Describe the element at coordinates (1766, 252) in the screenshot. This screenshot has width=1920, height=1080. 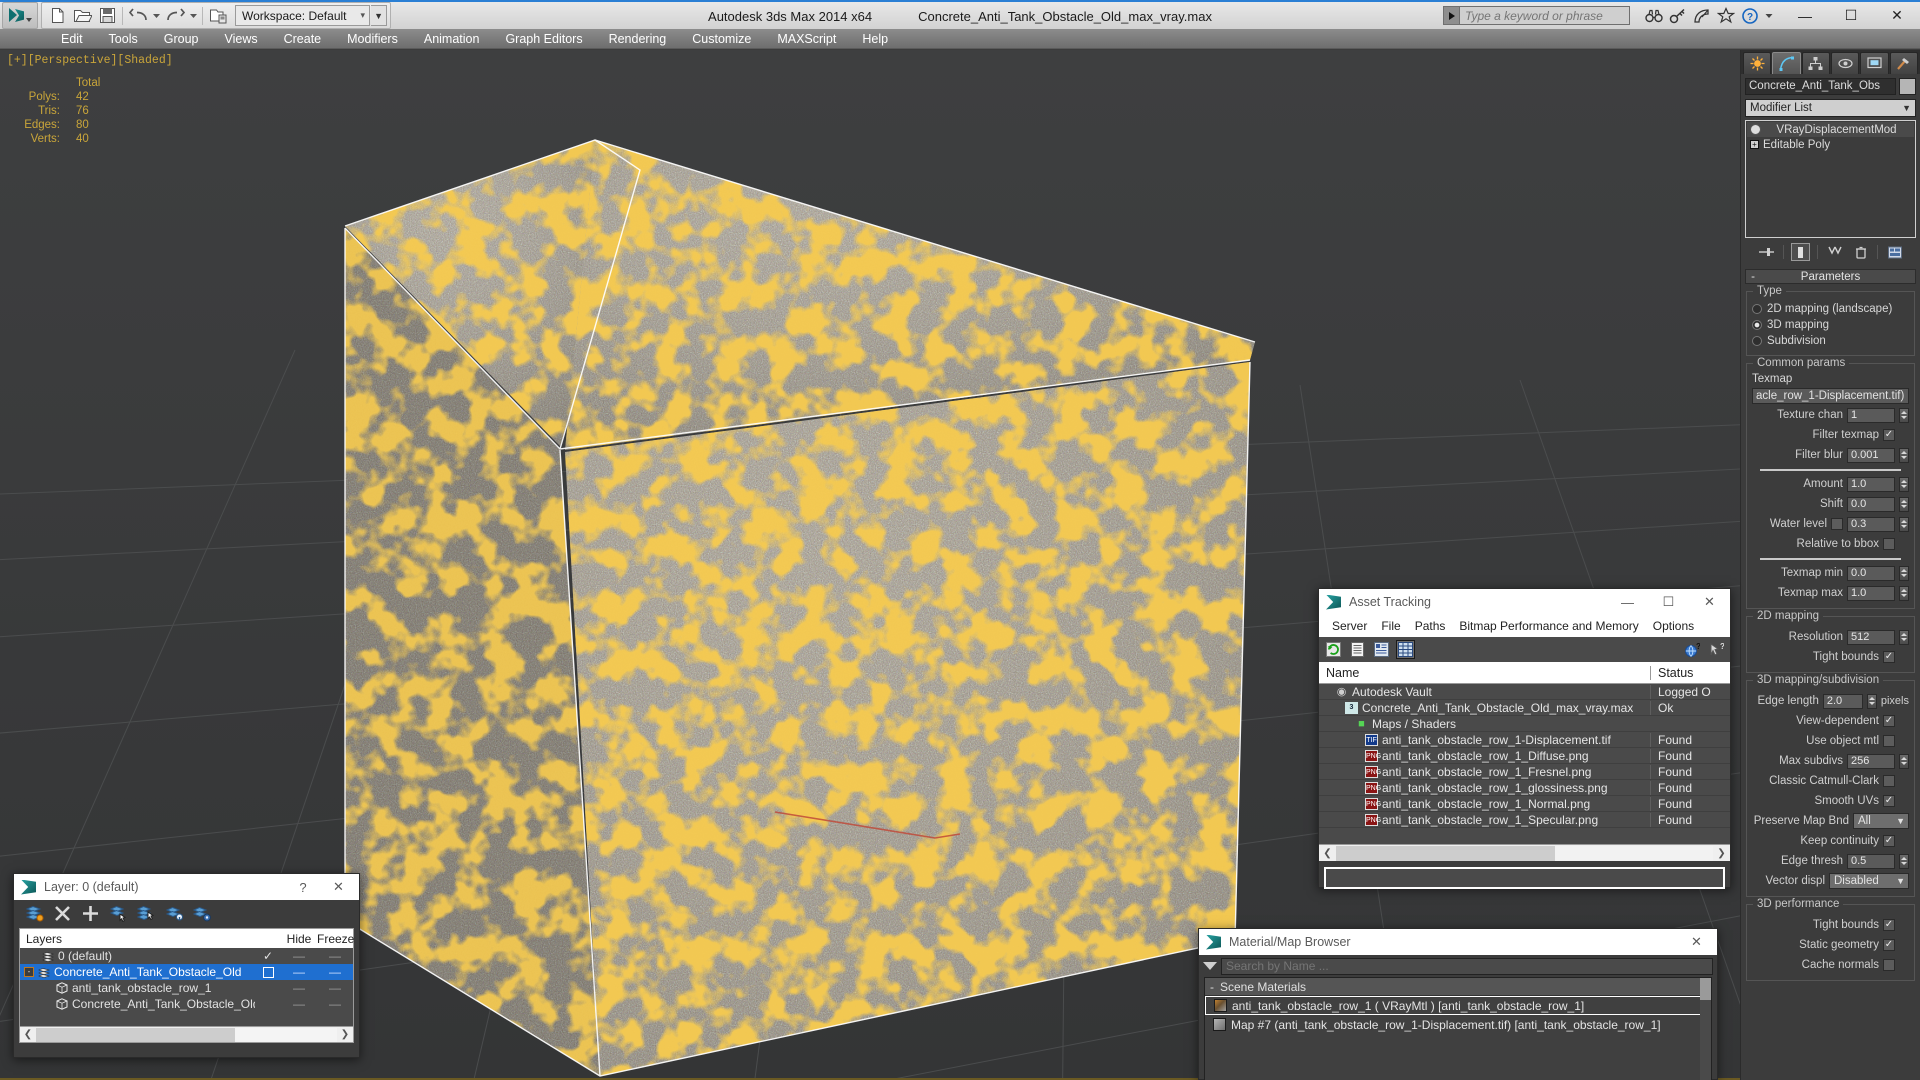
I see `pin-stack-icon` at that location.